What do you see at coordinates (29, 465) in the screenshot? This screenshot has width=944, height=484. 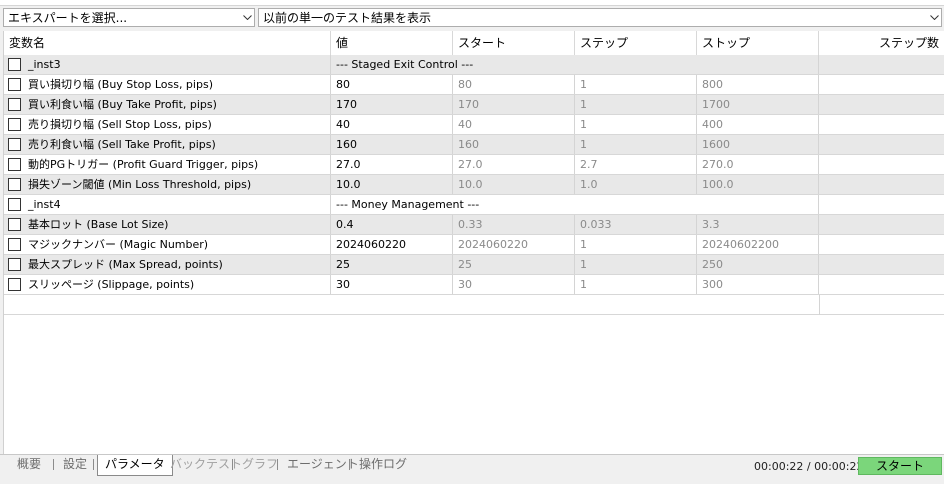 I see `tab-overview: 概要` at bounding box center [29, 465].